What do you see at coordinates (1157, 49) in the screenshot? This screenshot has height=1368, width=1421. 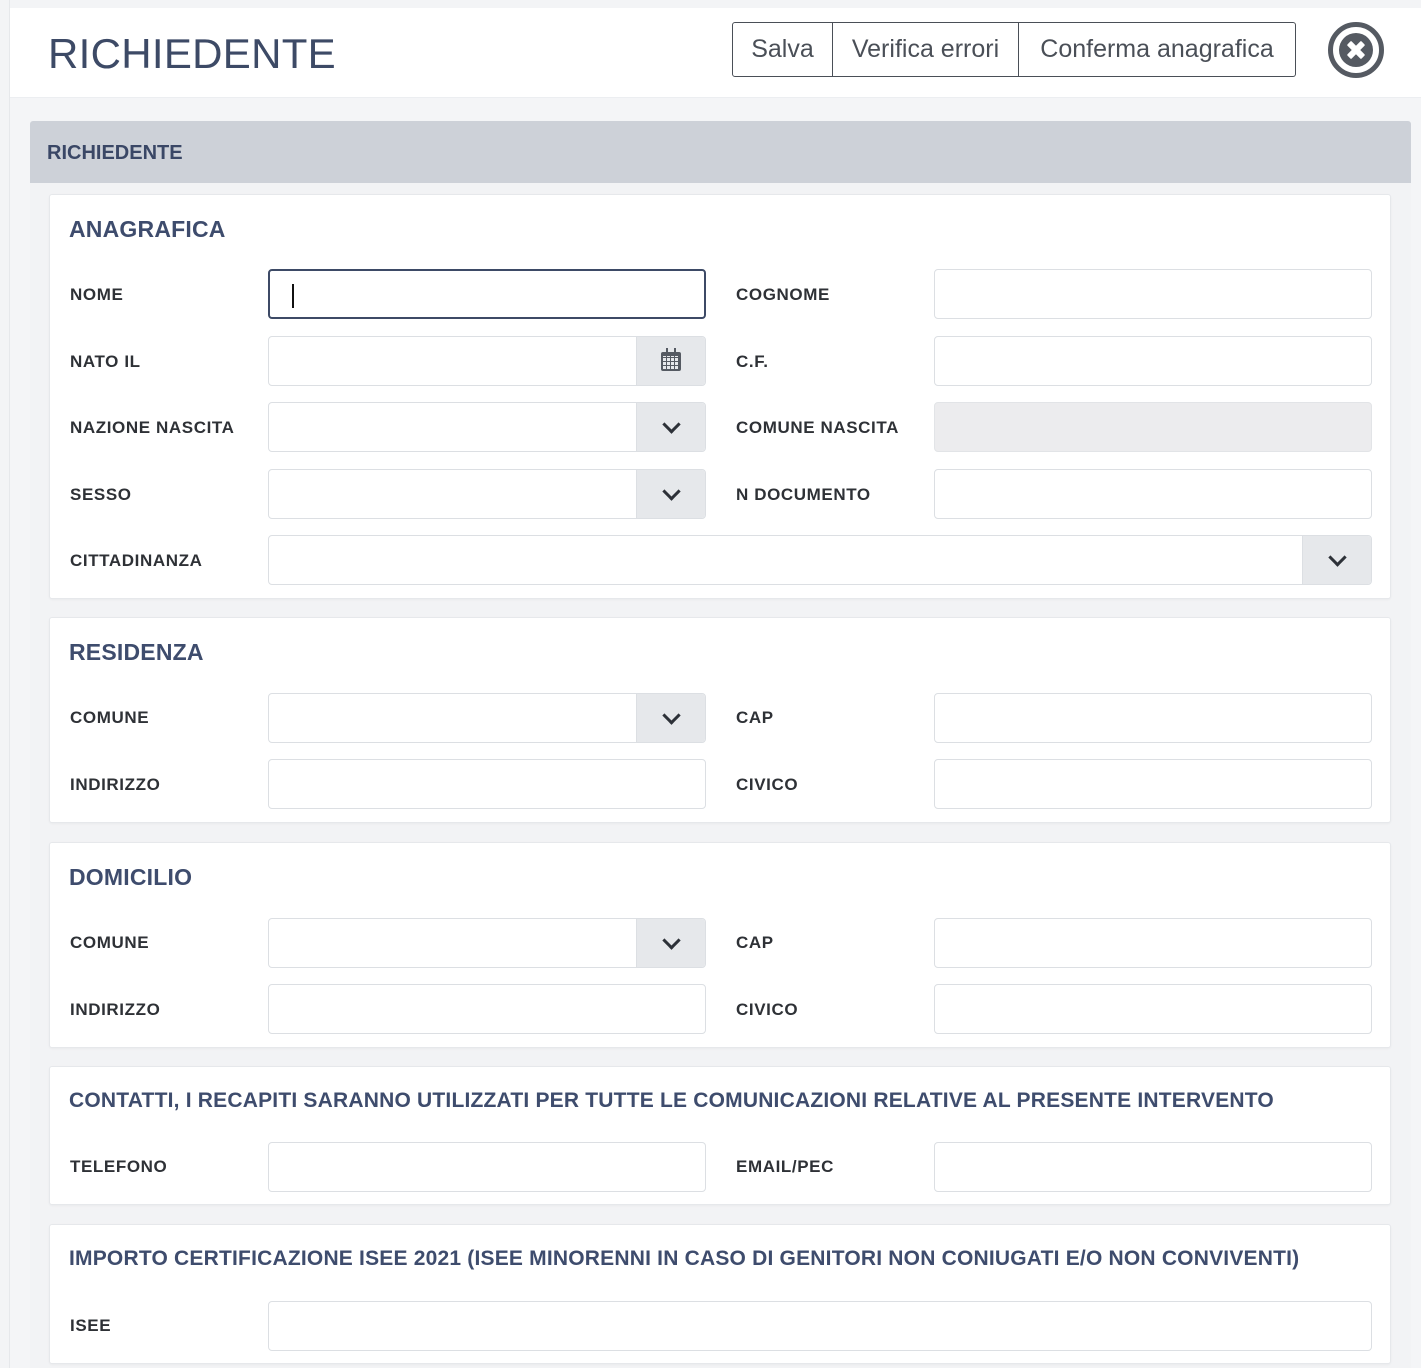 I see `confirm-registry-button: Conferma anagrafica` at bounding box center [1157, 49].